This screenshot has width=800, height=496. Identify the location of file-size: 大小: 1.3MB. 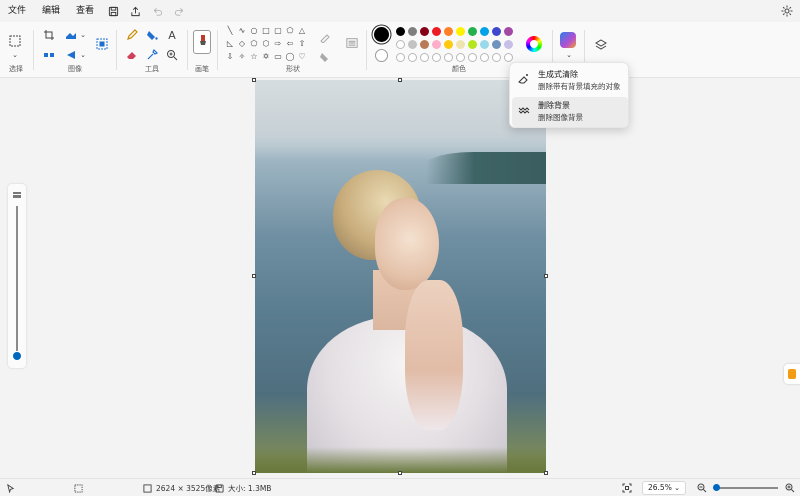
(243, 487).